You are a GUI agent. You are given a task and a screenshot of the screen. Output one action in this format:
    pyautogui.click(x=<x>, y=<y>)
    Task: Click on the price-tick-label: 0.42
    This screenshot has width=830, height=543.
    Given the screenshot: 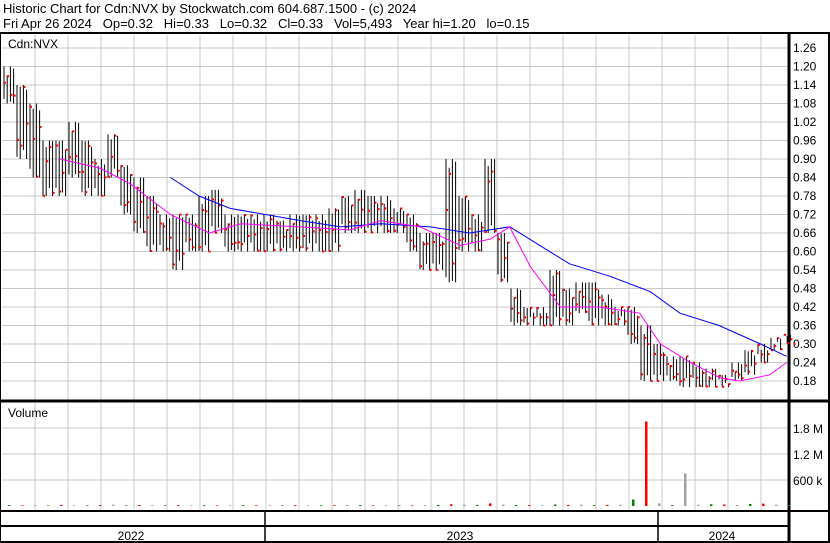 What is the action you would take?
    pyautogui.click(x=805, y=307)
    